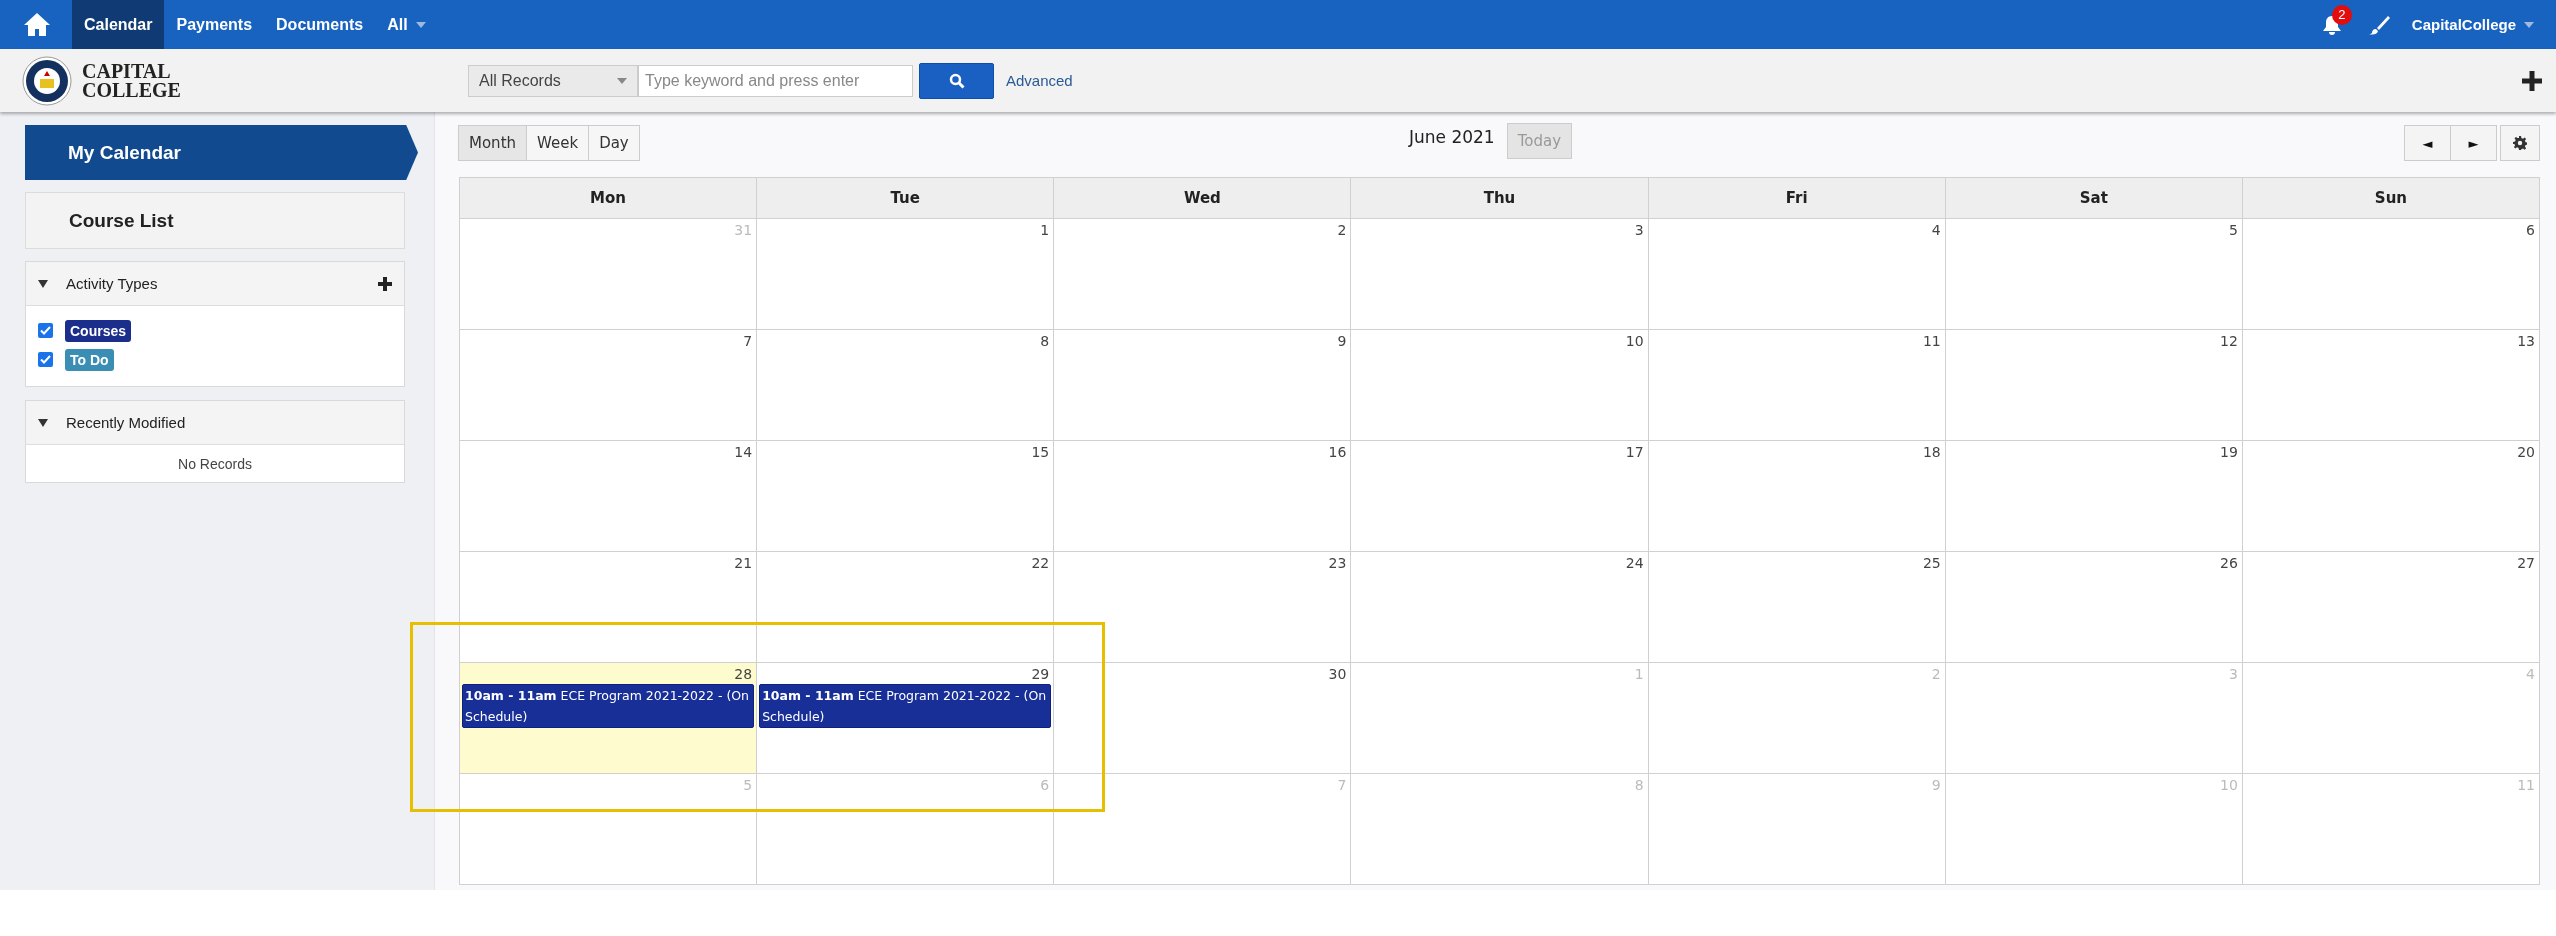  I want to click on view-tab: Week, so click(558, 143).